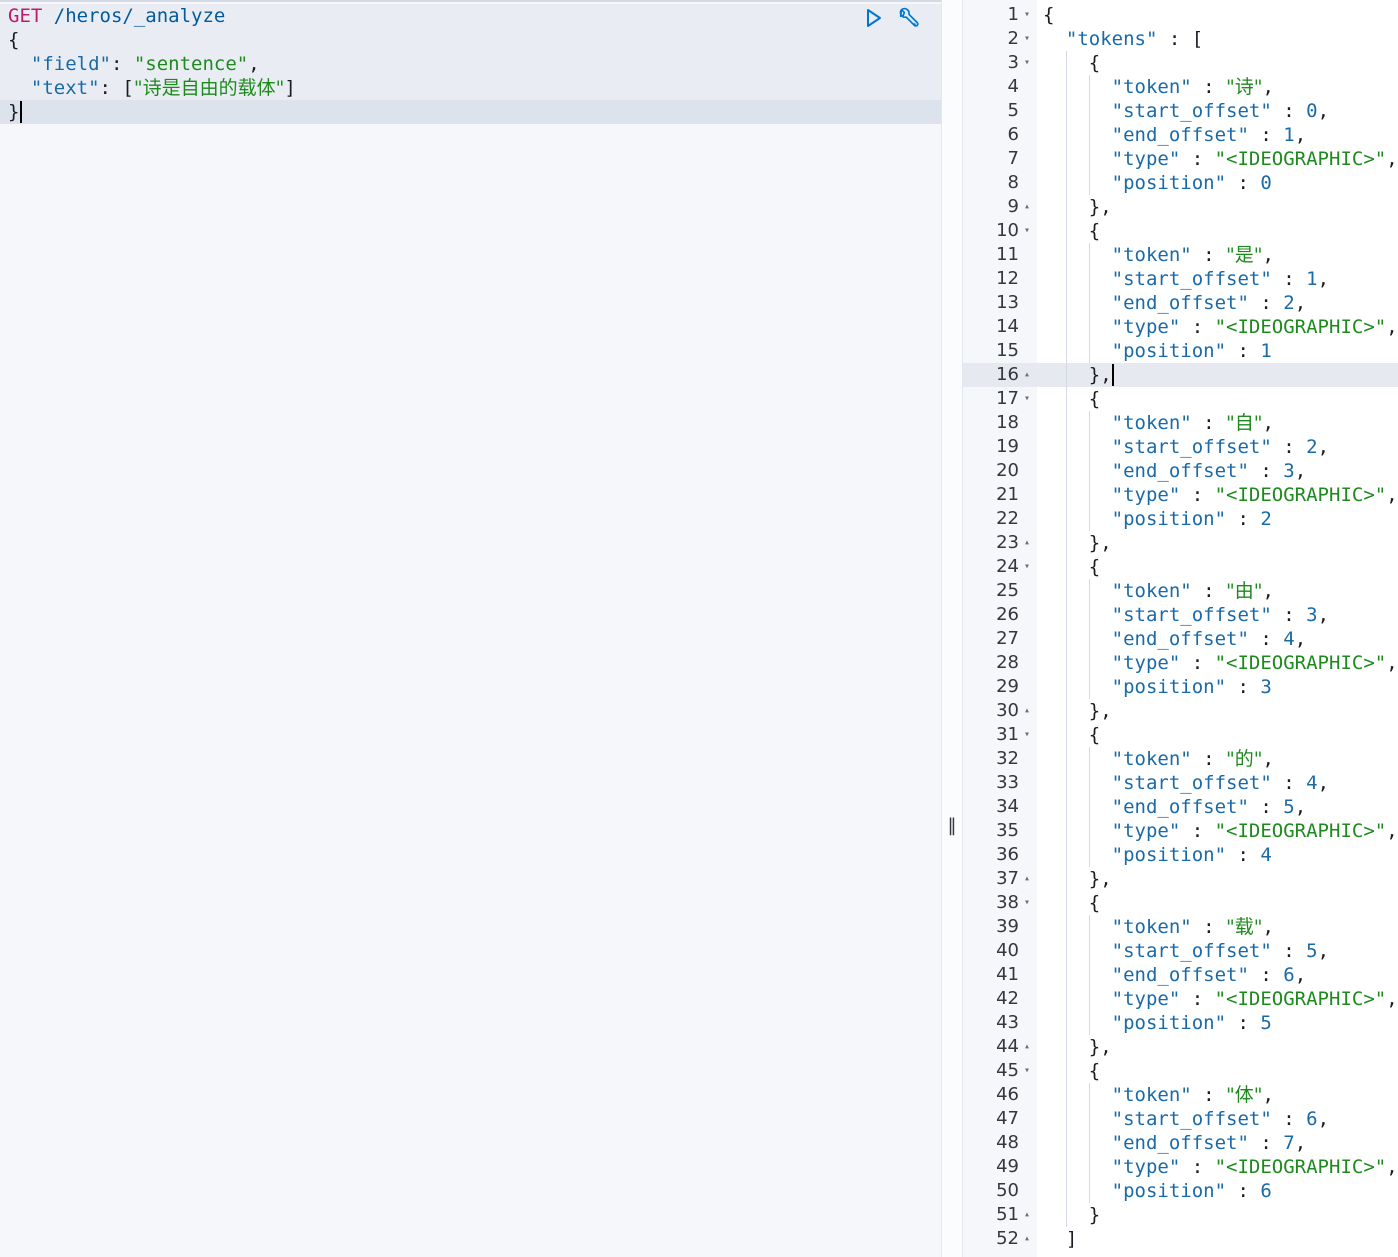  I want to click on response-line: 19 "start_offset" : 2,, so click(1180, 447).